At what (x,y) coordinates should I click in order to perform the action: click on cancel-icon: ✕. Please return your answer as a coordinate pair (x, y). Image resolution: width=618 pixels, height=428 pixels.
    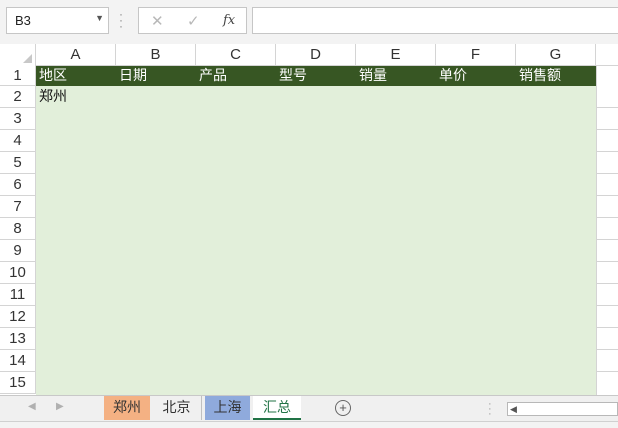
    Looking at the image, I should click on (157, 21).